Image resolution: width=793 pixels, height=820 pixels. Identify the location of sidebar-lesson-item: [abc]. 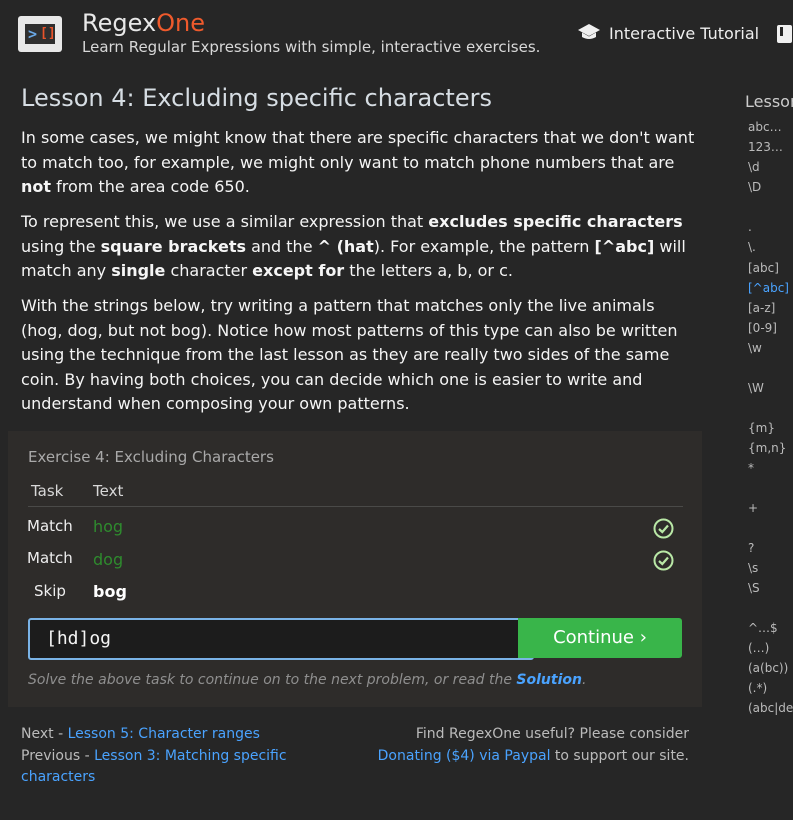
(763, 268).